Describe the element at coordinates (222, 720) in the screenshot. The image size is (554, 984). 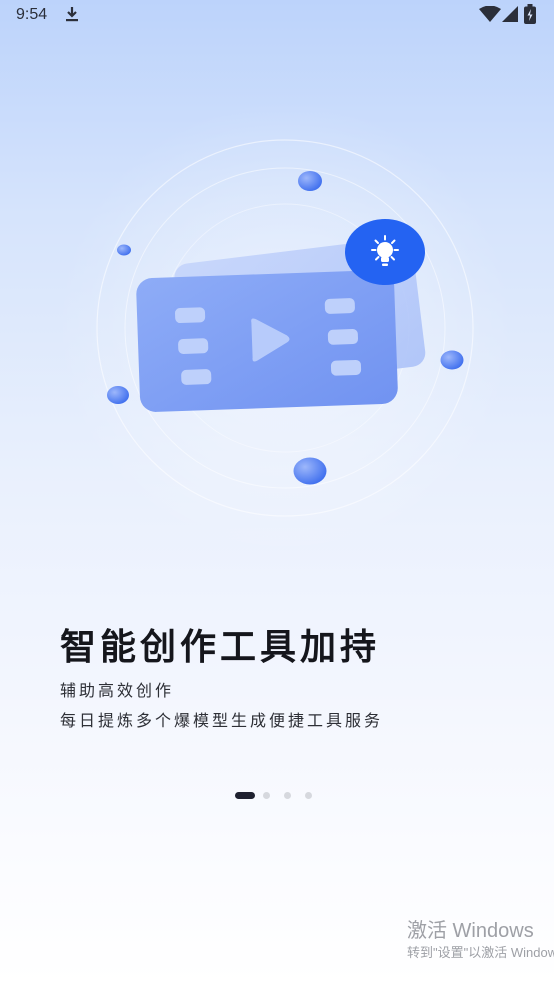
I see `onboarding-subtitle-2: 每日提炼多个爆模型生成便捷工具服务` at that location.